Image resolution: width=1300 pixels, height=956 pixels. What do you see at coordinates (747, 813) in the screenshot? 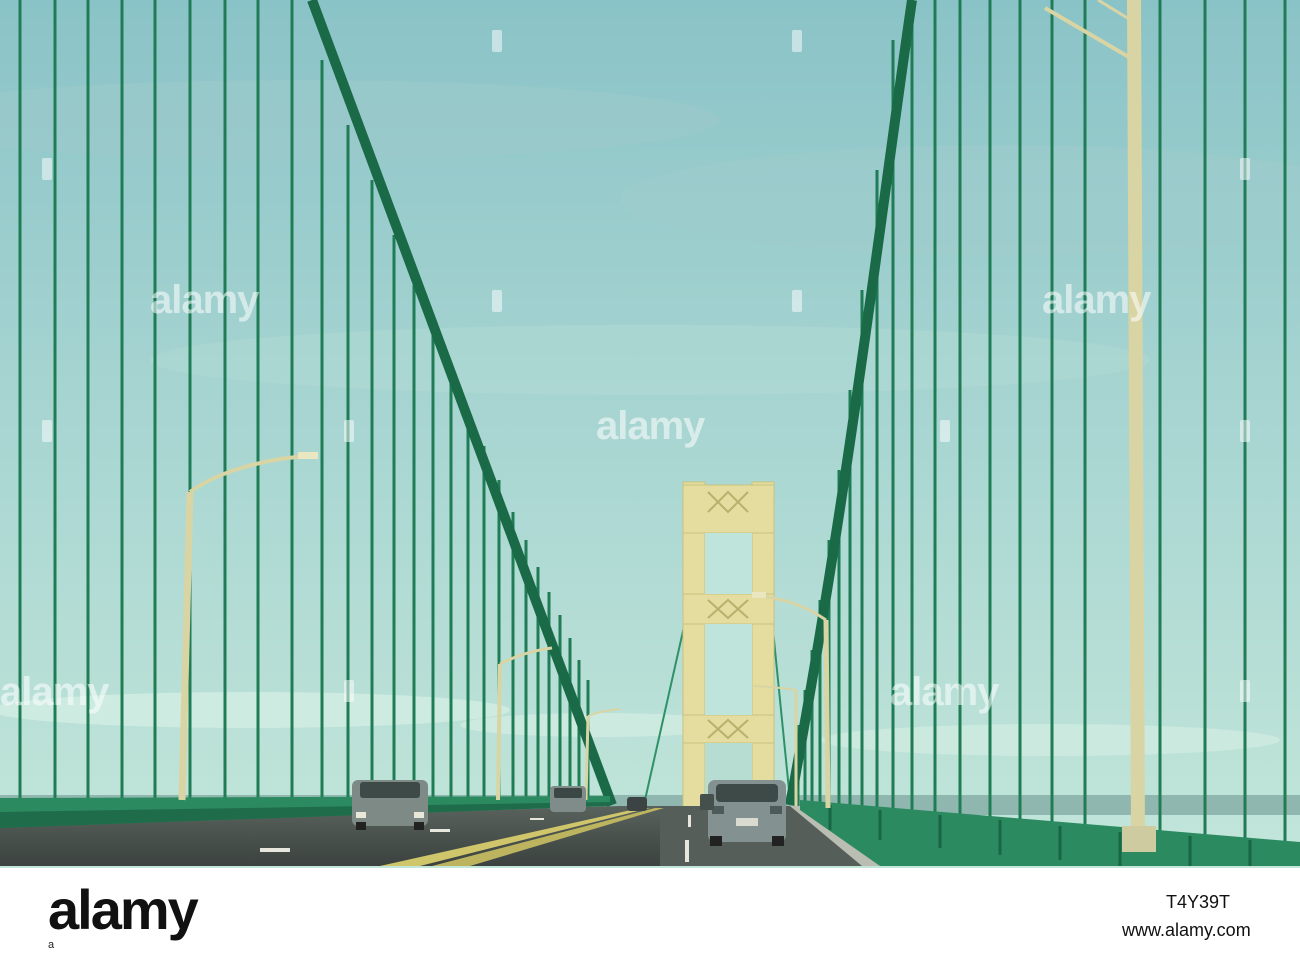
I see `car-right-lane` at bounding box center [747, 813].